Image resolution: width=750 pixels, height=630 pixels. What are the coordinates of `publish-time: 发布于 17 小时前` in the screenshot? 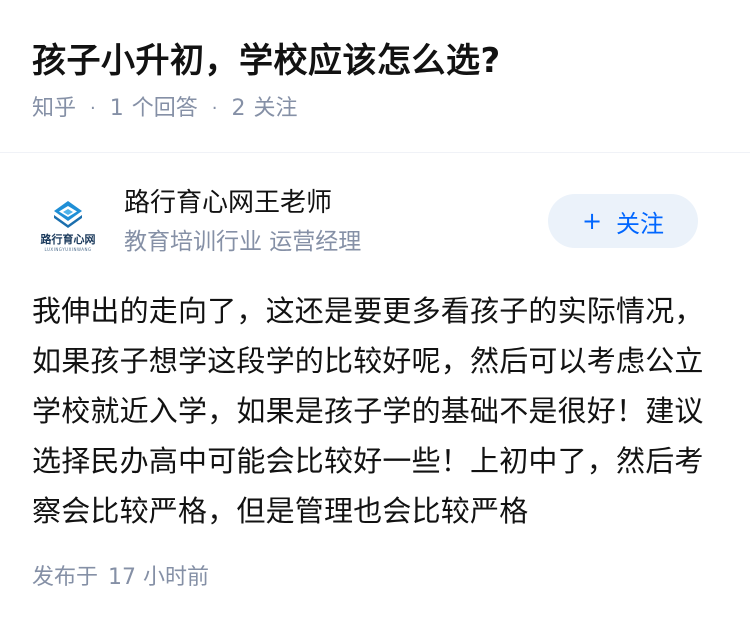 It's located at (120, 578).